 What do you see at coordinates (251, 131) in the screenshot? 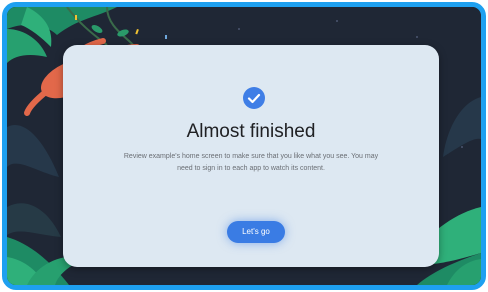
I see `dialog-title: Almost finished` at bounding box center [251, 131].